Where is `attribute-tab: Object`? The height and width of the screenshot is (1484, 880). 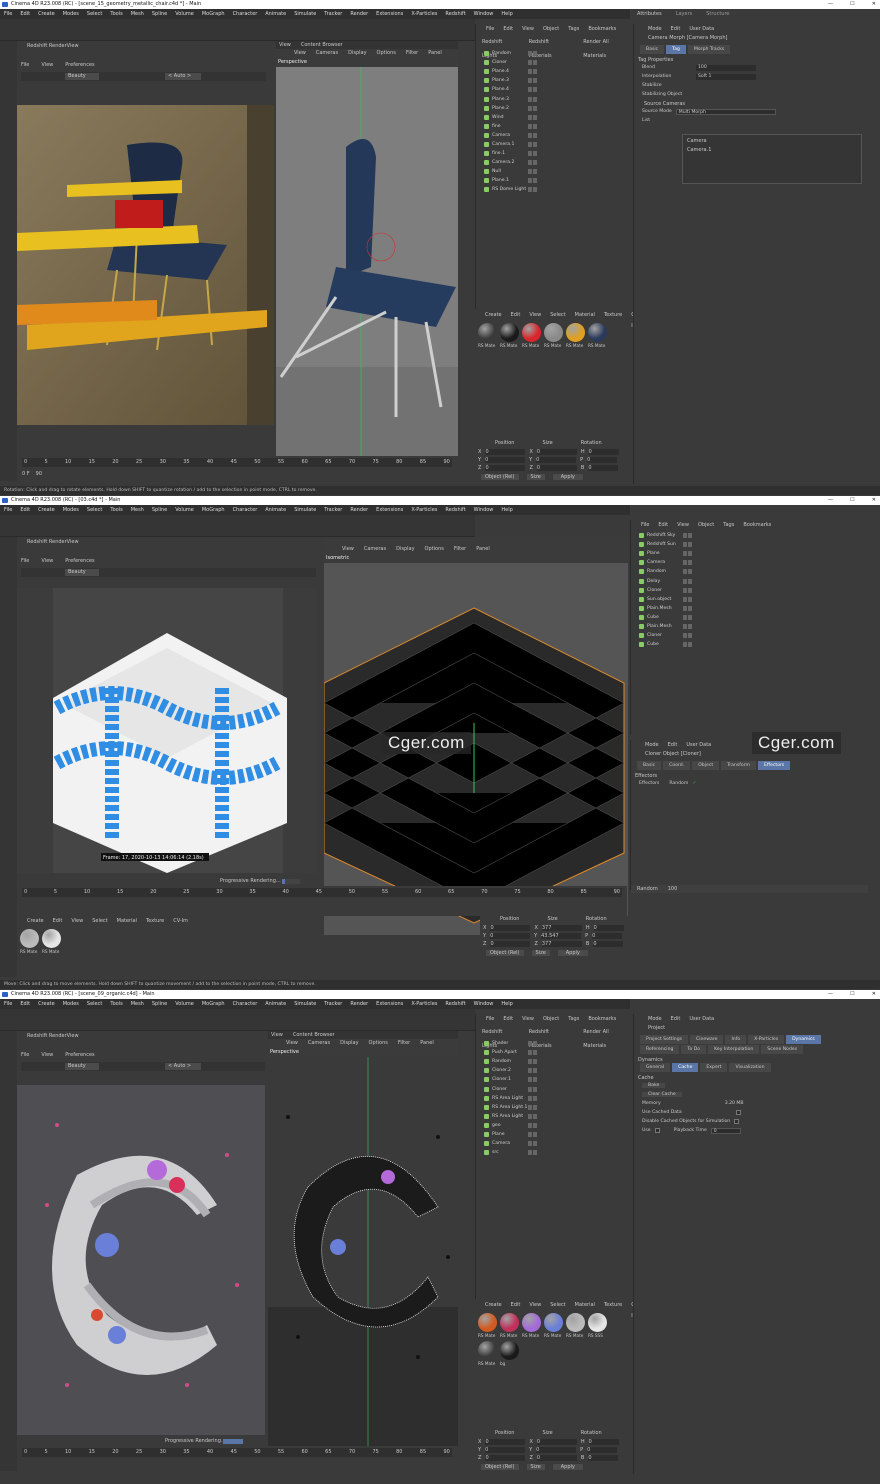 attribute-tab: Object is located at coordinates (706, 765).